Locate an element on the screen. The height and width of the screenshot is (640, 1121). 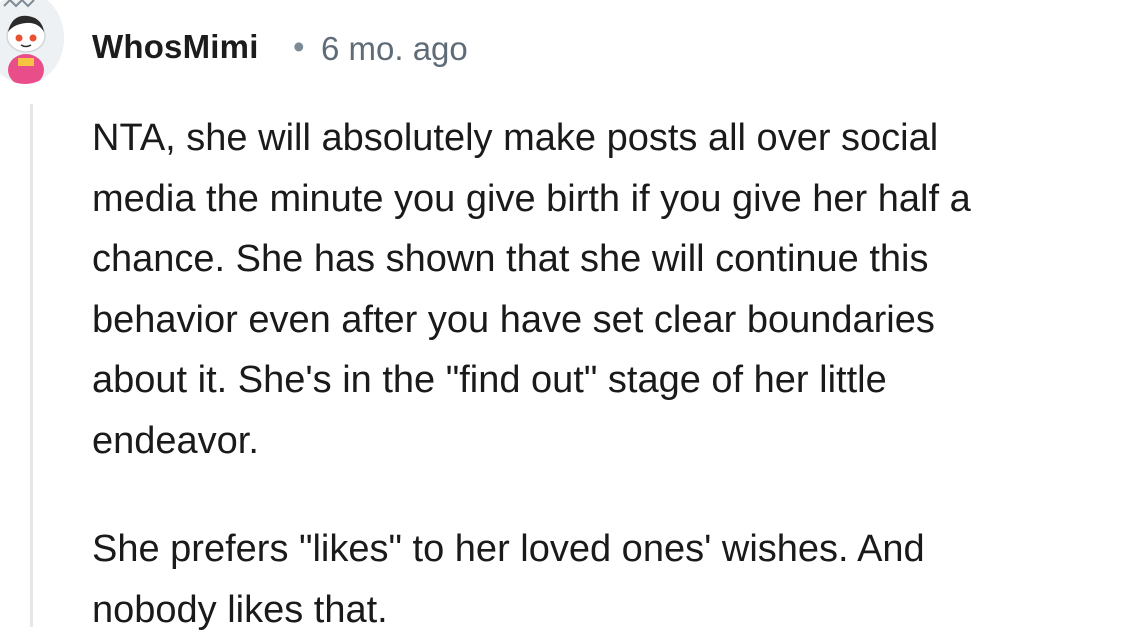
username: WhosMimi is located at coordinates (175, 47).